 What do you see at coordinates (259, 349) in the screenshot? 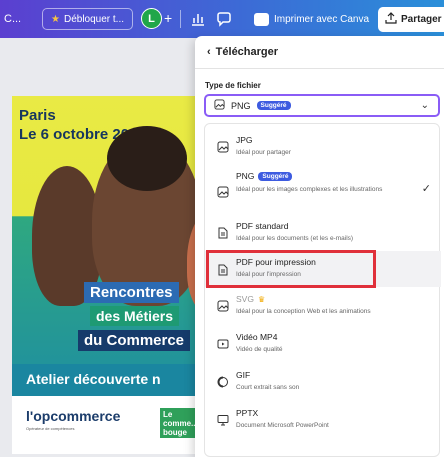
I see `option-desc: Vidéo de qualité` at bounding box center [259, 349].